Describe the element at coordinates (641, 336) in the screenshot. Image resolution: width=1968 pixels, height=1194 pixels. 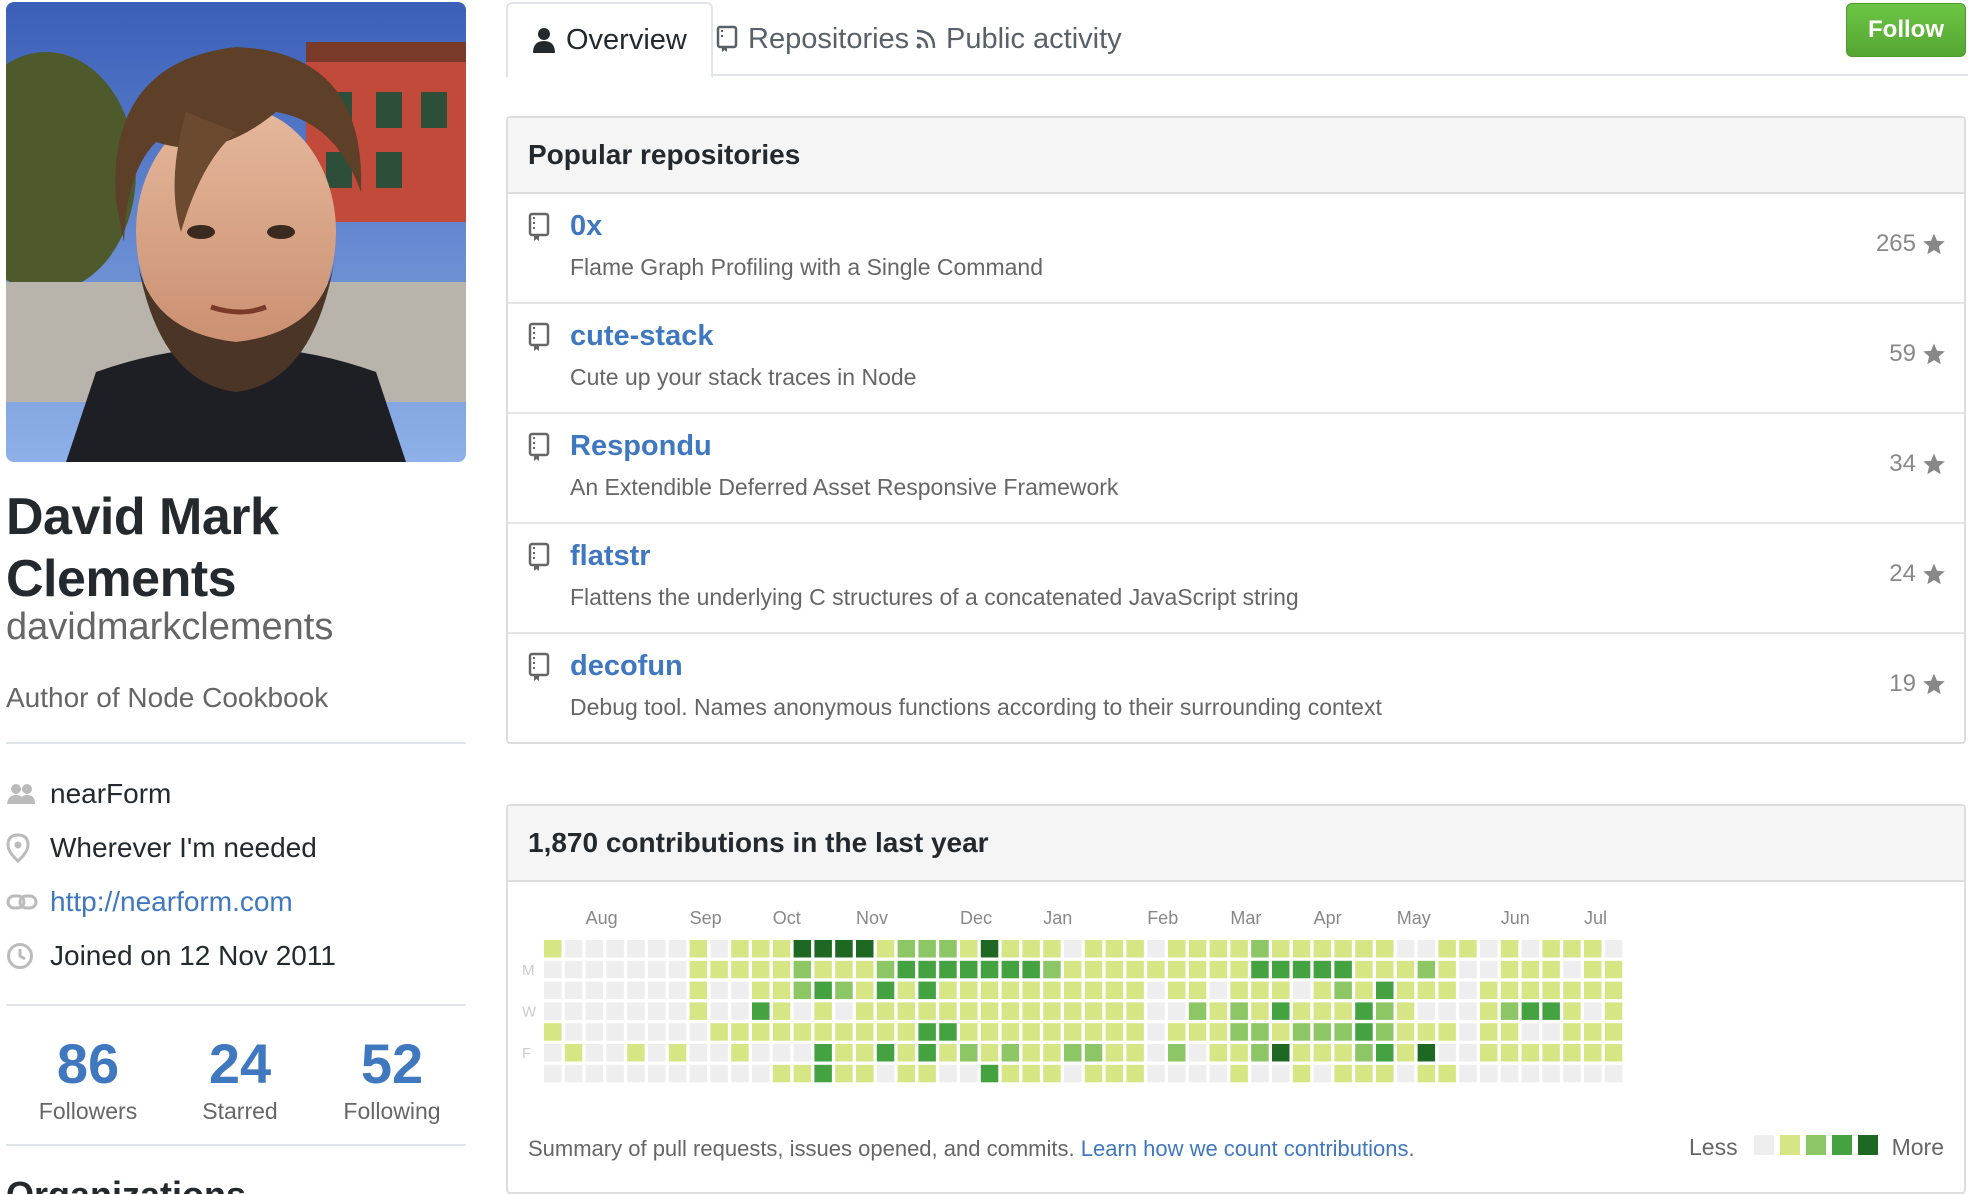
I see `repo-name-link: cute-stack` at that location.